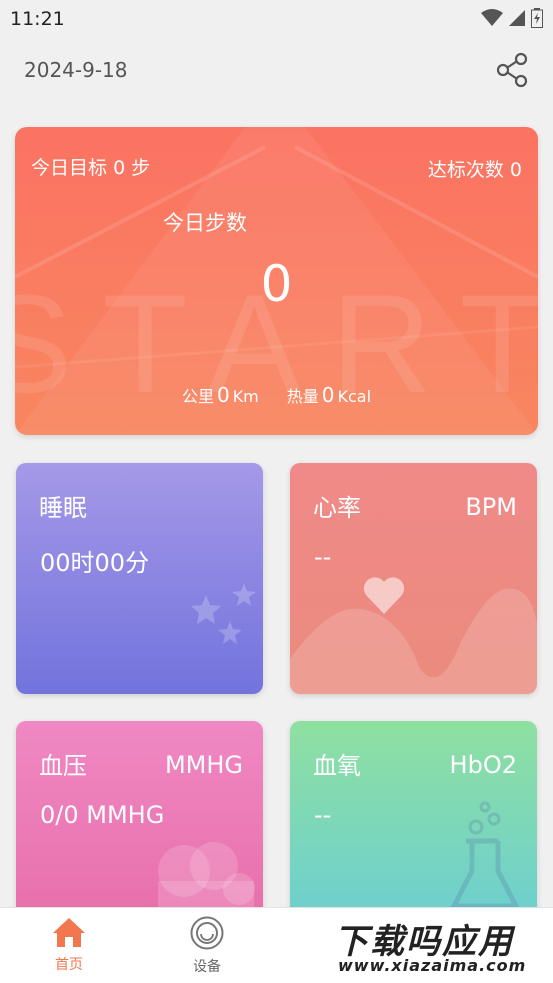  Describe the element at coordinates (63, 508) in the screenshot. I see `sleep-title: 睡眠` at that location.